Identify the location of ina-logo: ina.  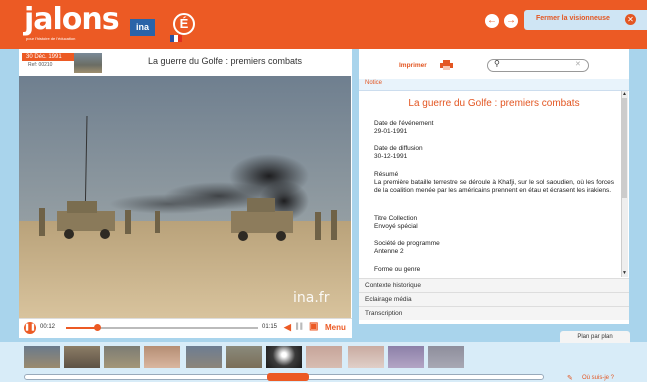
(142, 27).